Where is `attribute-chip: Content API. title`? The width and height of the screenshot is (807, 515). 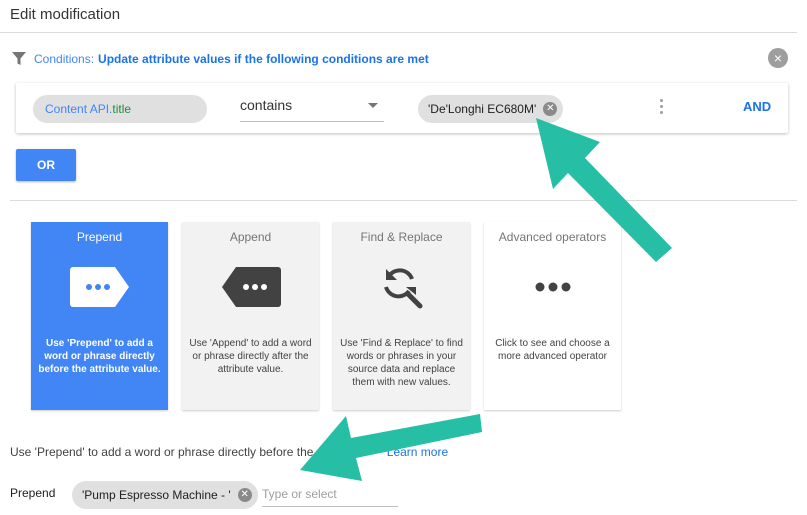
attribute-chip: Content API. title is located at coordinates (120, 109).